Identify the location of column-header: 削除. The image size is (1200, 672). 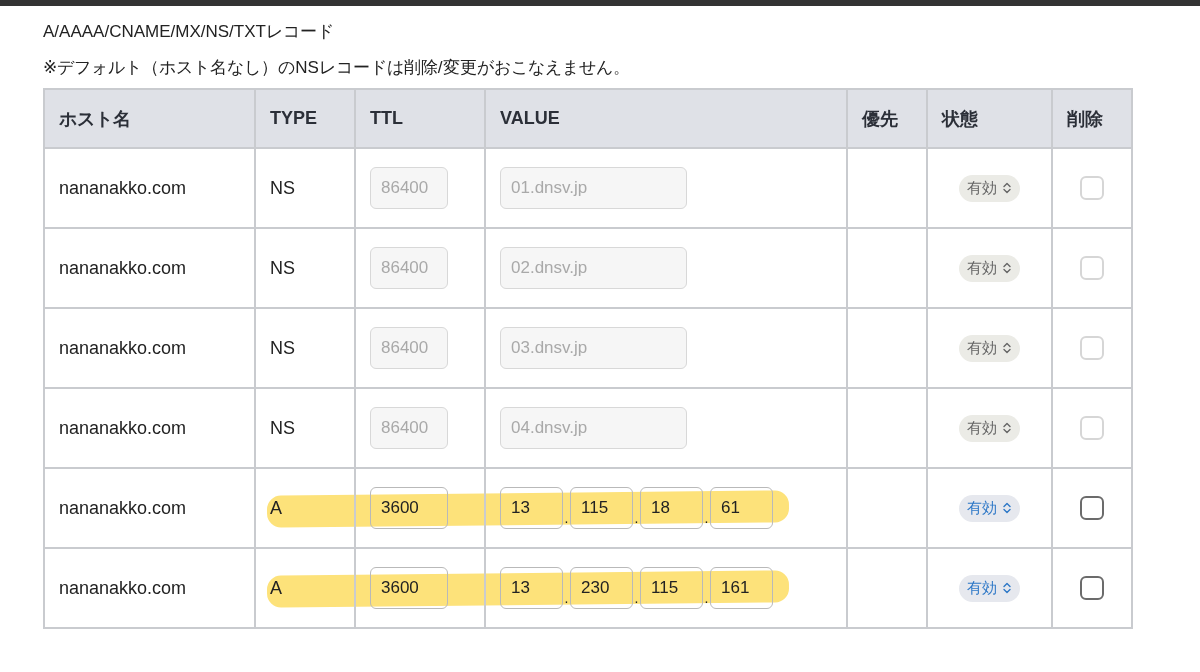
(1093, 119).